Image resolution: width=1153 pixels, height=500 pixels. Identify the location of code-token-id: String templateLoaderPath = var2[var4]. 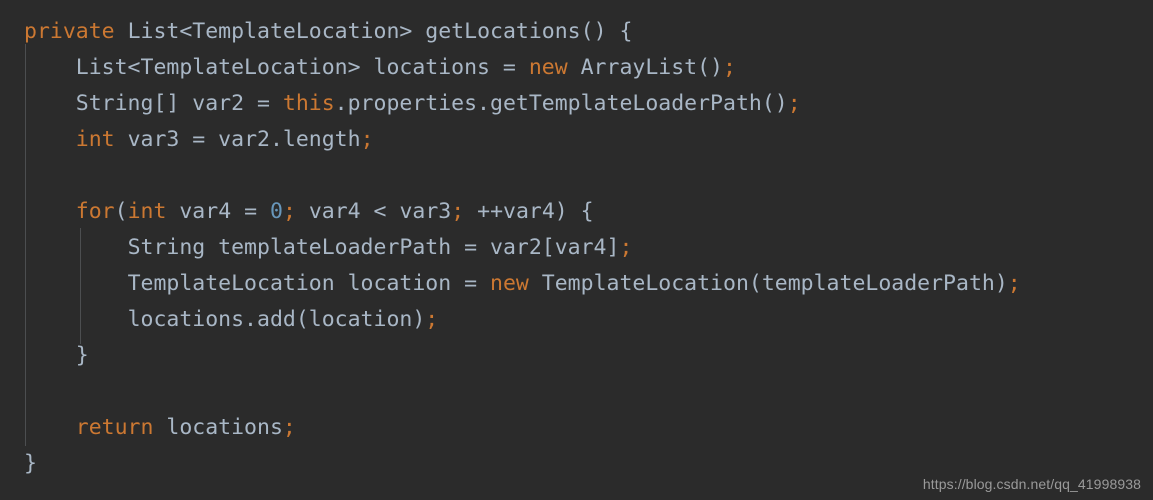
(373, 247).